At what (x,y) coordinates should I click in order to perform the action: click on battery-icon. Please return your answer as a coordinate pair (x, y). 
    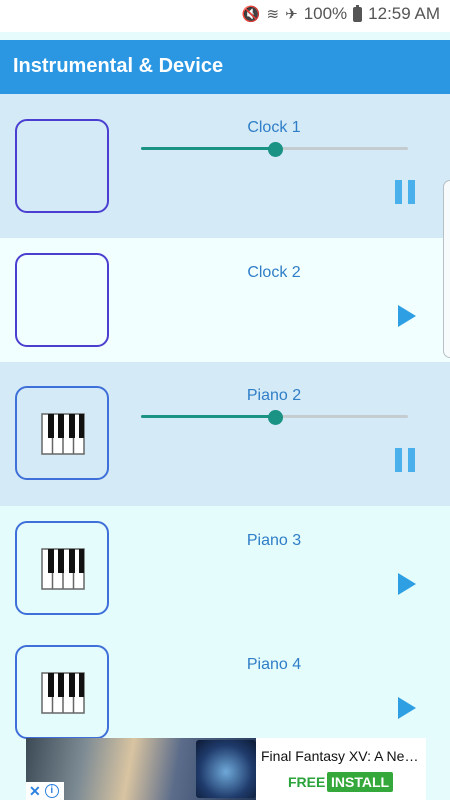
    Looking at the image, I should click on (358, 13).